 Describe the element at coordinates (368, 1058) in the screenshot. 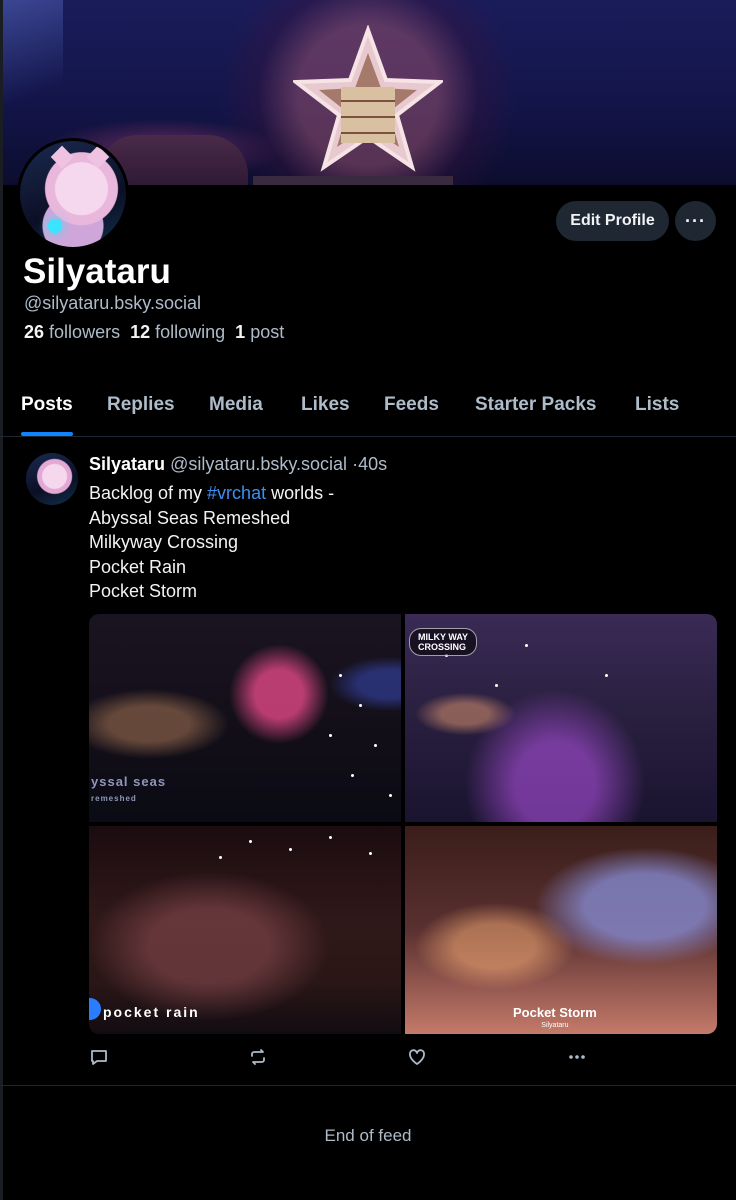

I see `post-actions` at that location.